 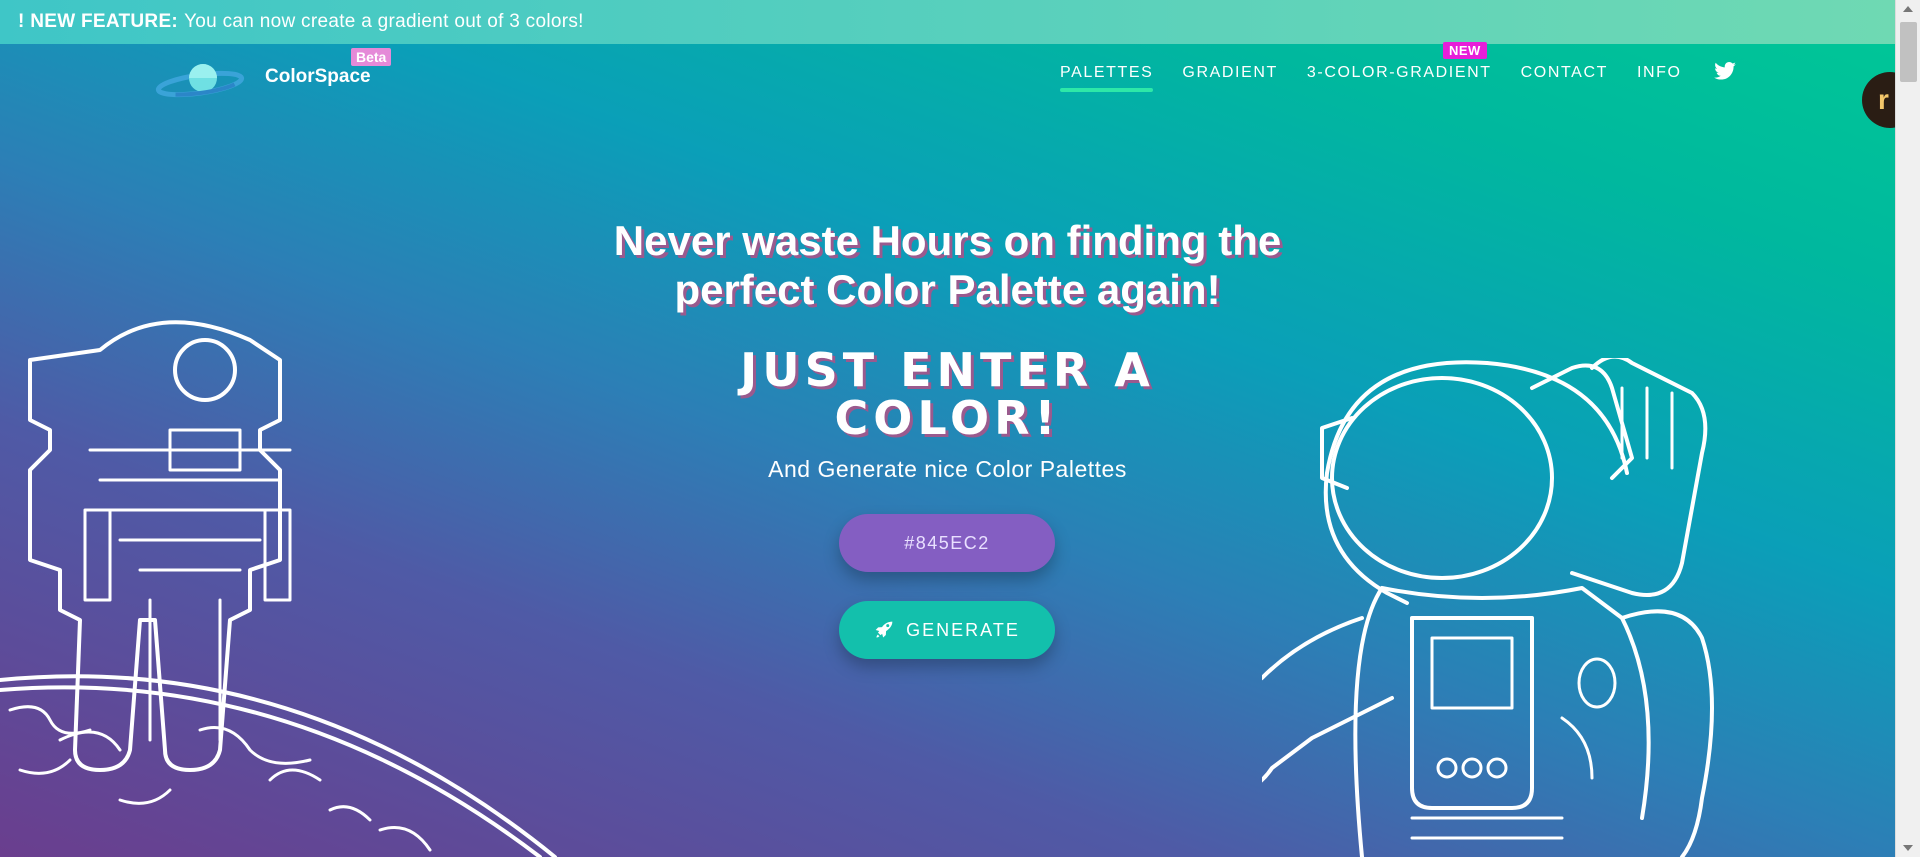 I want to click on hero-subtitle: JUST ENTER A COLOR!, so click(x=947, y=394).